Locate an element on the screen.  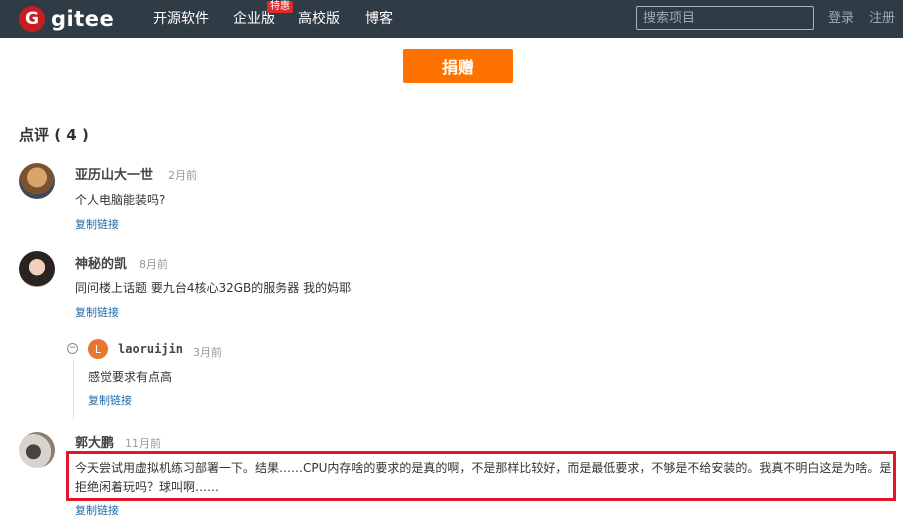
comment-author: 神秘的凯 is located at coordinates (101, 262).